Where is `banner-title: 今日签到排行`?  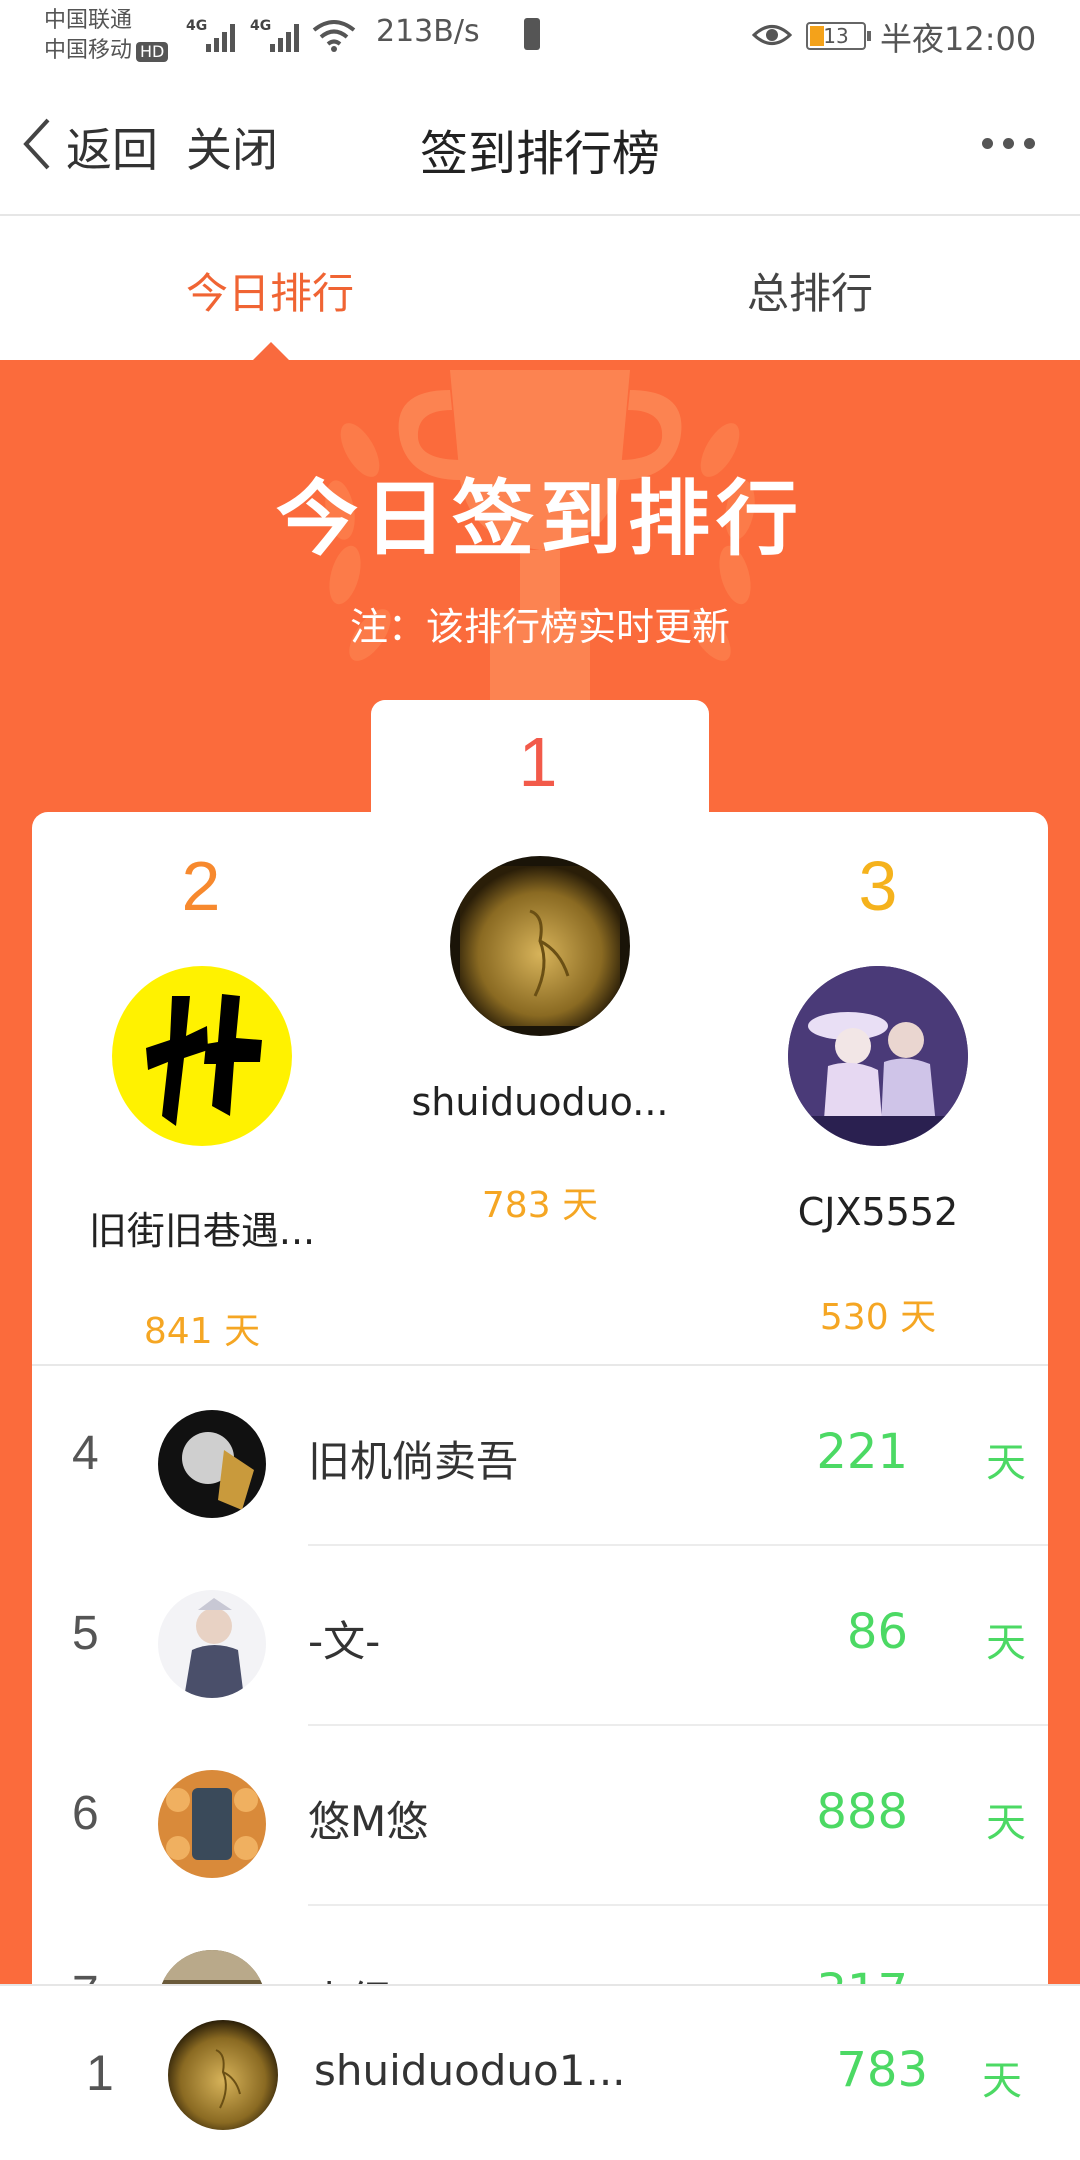
banner-title: 今日签到排行 is located at coordinates (539, 519).